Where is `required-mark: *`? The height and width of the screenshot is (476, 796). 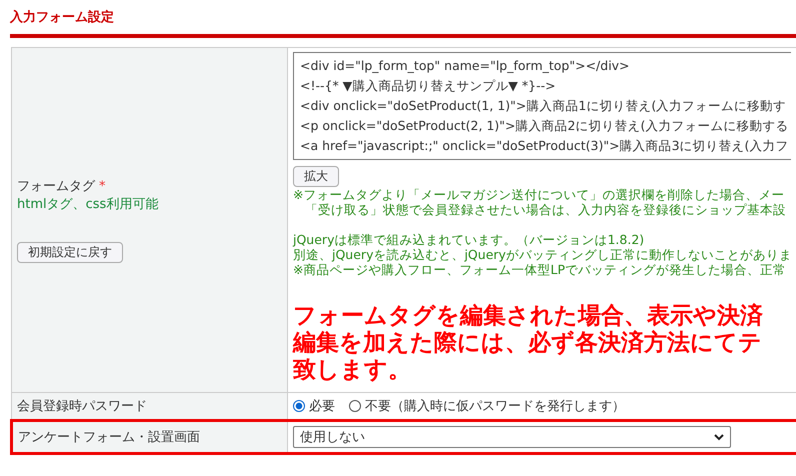 required-mark: * is located at coordinates (102, 186).